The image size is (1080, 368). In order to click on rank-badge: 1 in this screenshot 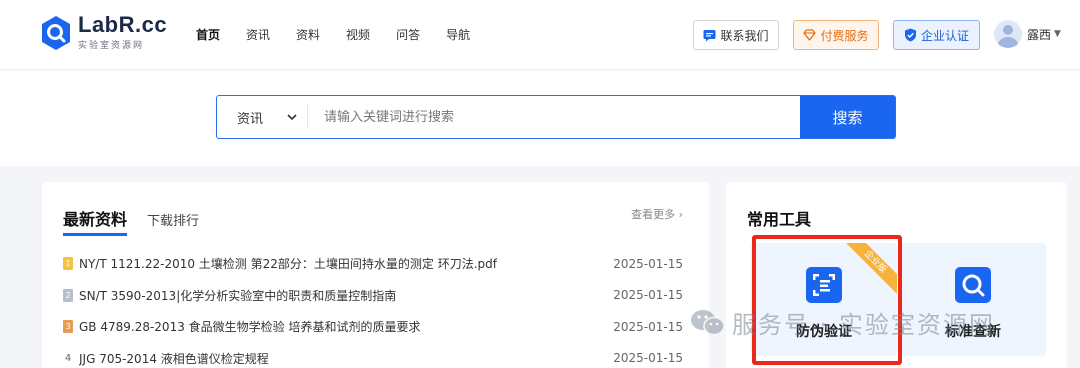, I will do `click(68, 264)`.